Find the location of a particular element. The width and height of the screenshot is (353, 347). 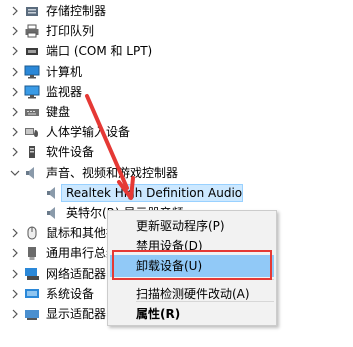

tree-item-label: 打印队列 is located at coordinates (70, 31).